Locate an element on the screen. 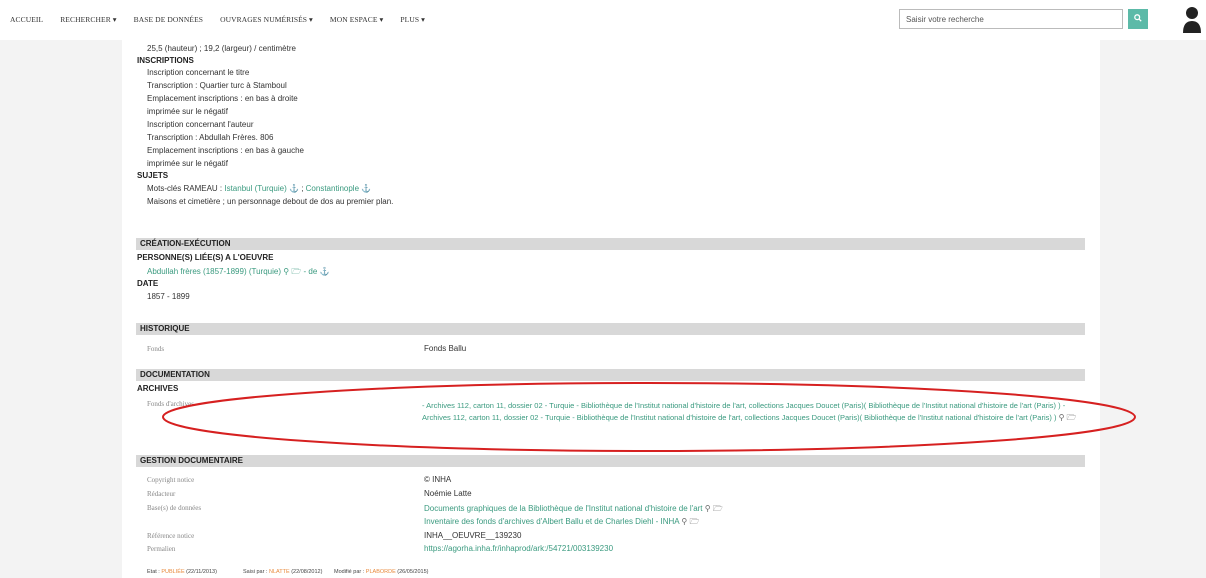 This screenshot has width=1206, height=578. person-heading: PERSONNE(S) LIÉE(S) A L'OEUVRE is located at coordinates (205, 257).